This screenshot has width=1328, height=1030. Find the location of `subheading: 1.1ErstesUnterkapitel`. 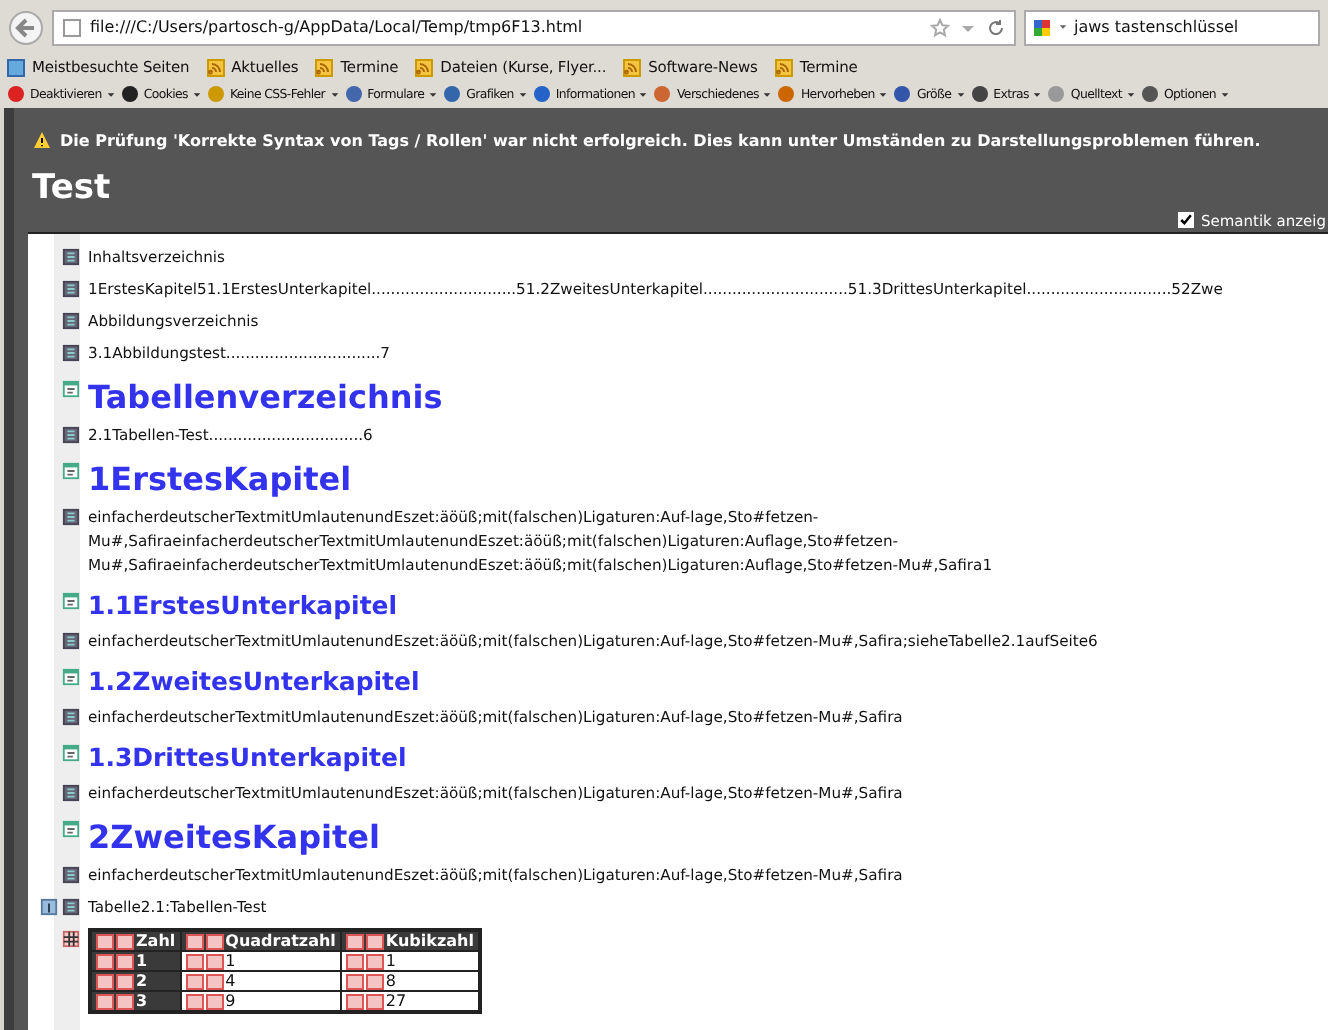

subheading: 1.1ErstesUnterkapitel is located at coordinates (243, 606).